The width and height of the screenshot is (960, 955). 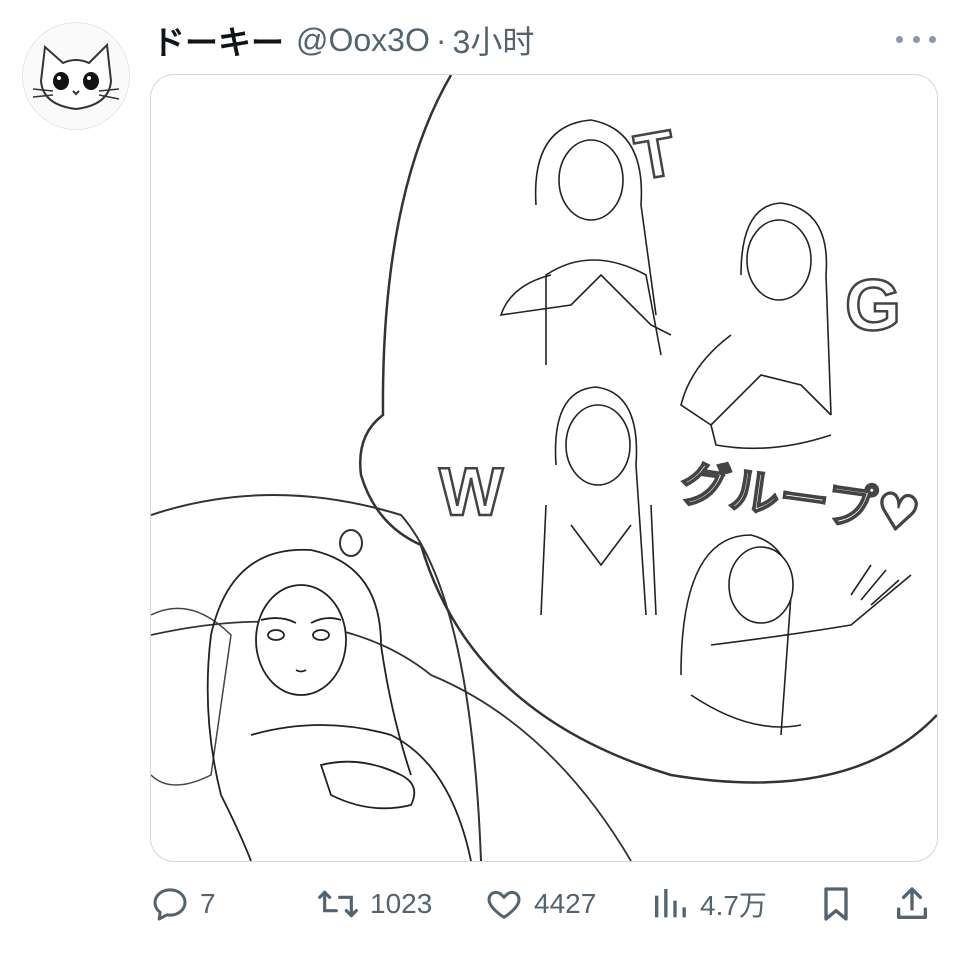 I want to click on bookmark-button, so click(x=836, y=904).